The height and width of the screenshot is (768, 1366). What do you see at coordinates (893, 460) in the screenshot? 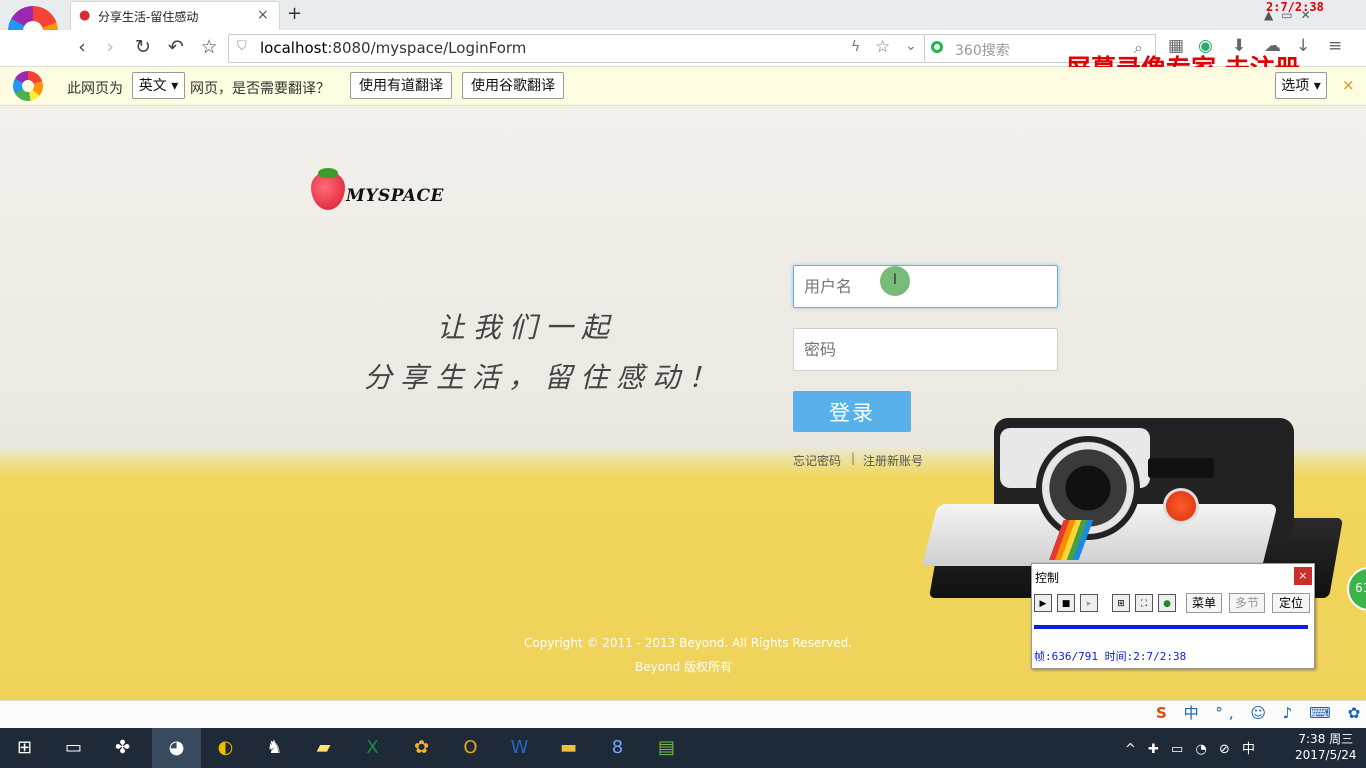
I see `register-link: 注册新账号` at bounding box center [893, 460].